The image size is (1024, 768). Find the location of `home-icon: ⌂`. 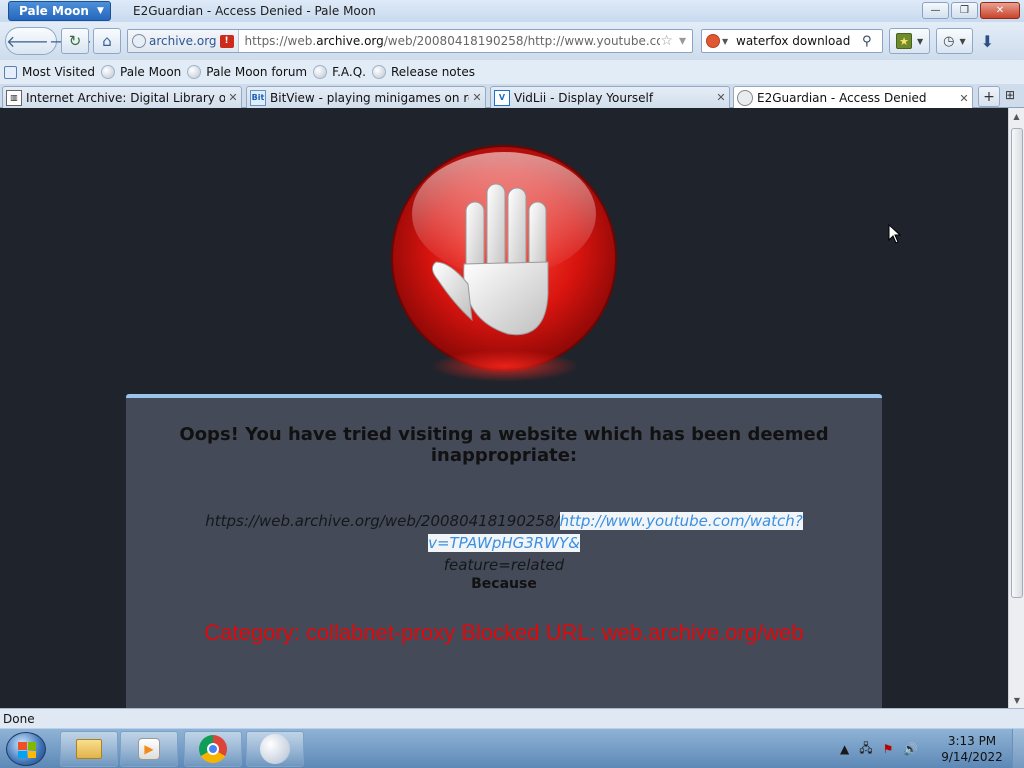

home-icon: ⌂ is located at coordinates (107, 41).